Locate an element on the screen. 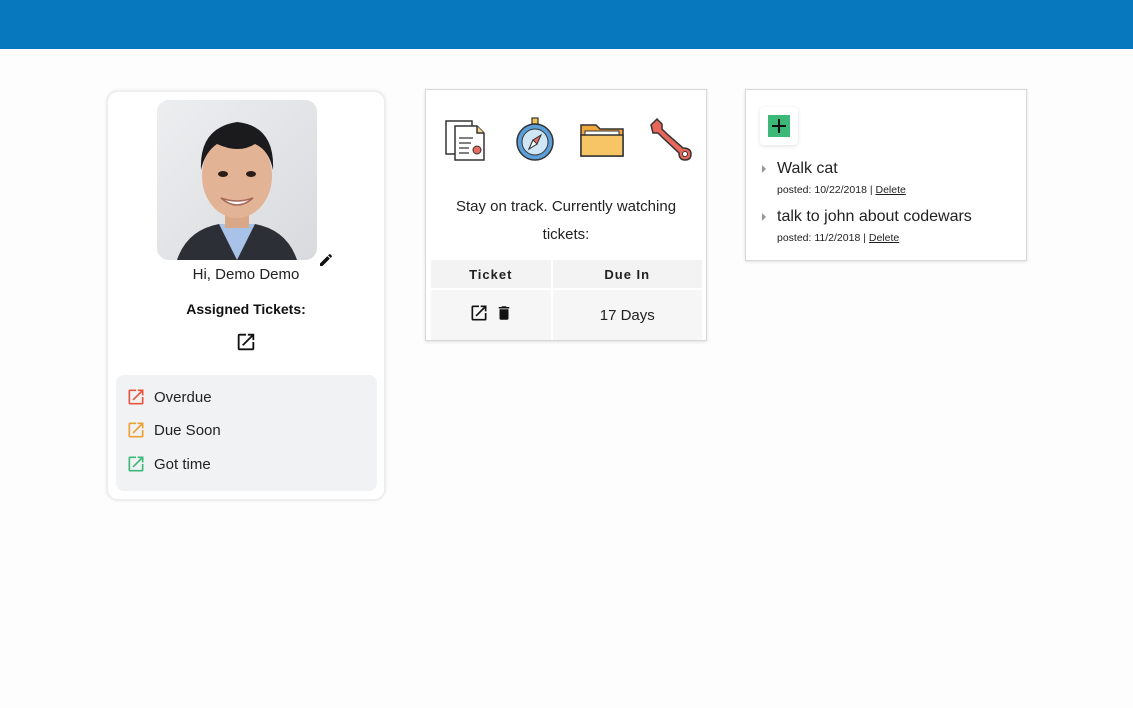 This screenshot has width=1133, height=708. ticket-actions-cell is located at coordinates (491, 315).